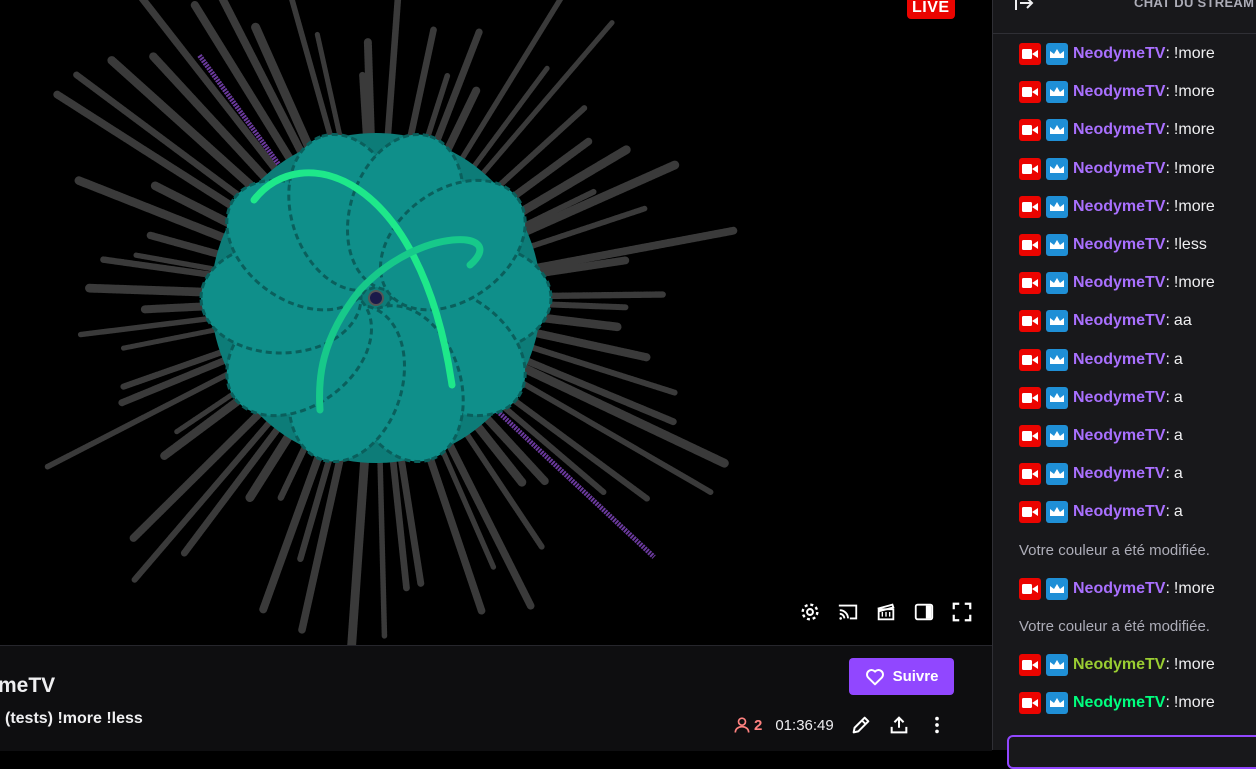 This screenshot has height=769, width=1256. I want to click on fullscreen-icon, so click(962, 612).